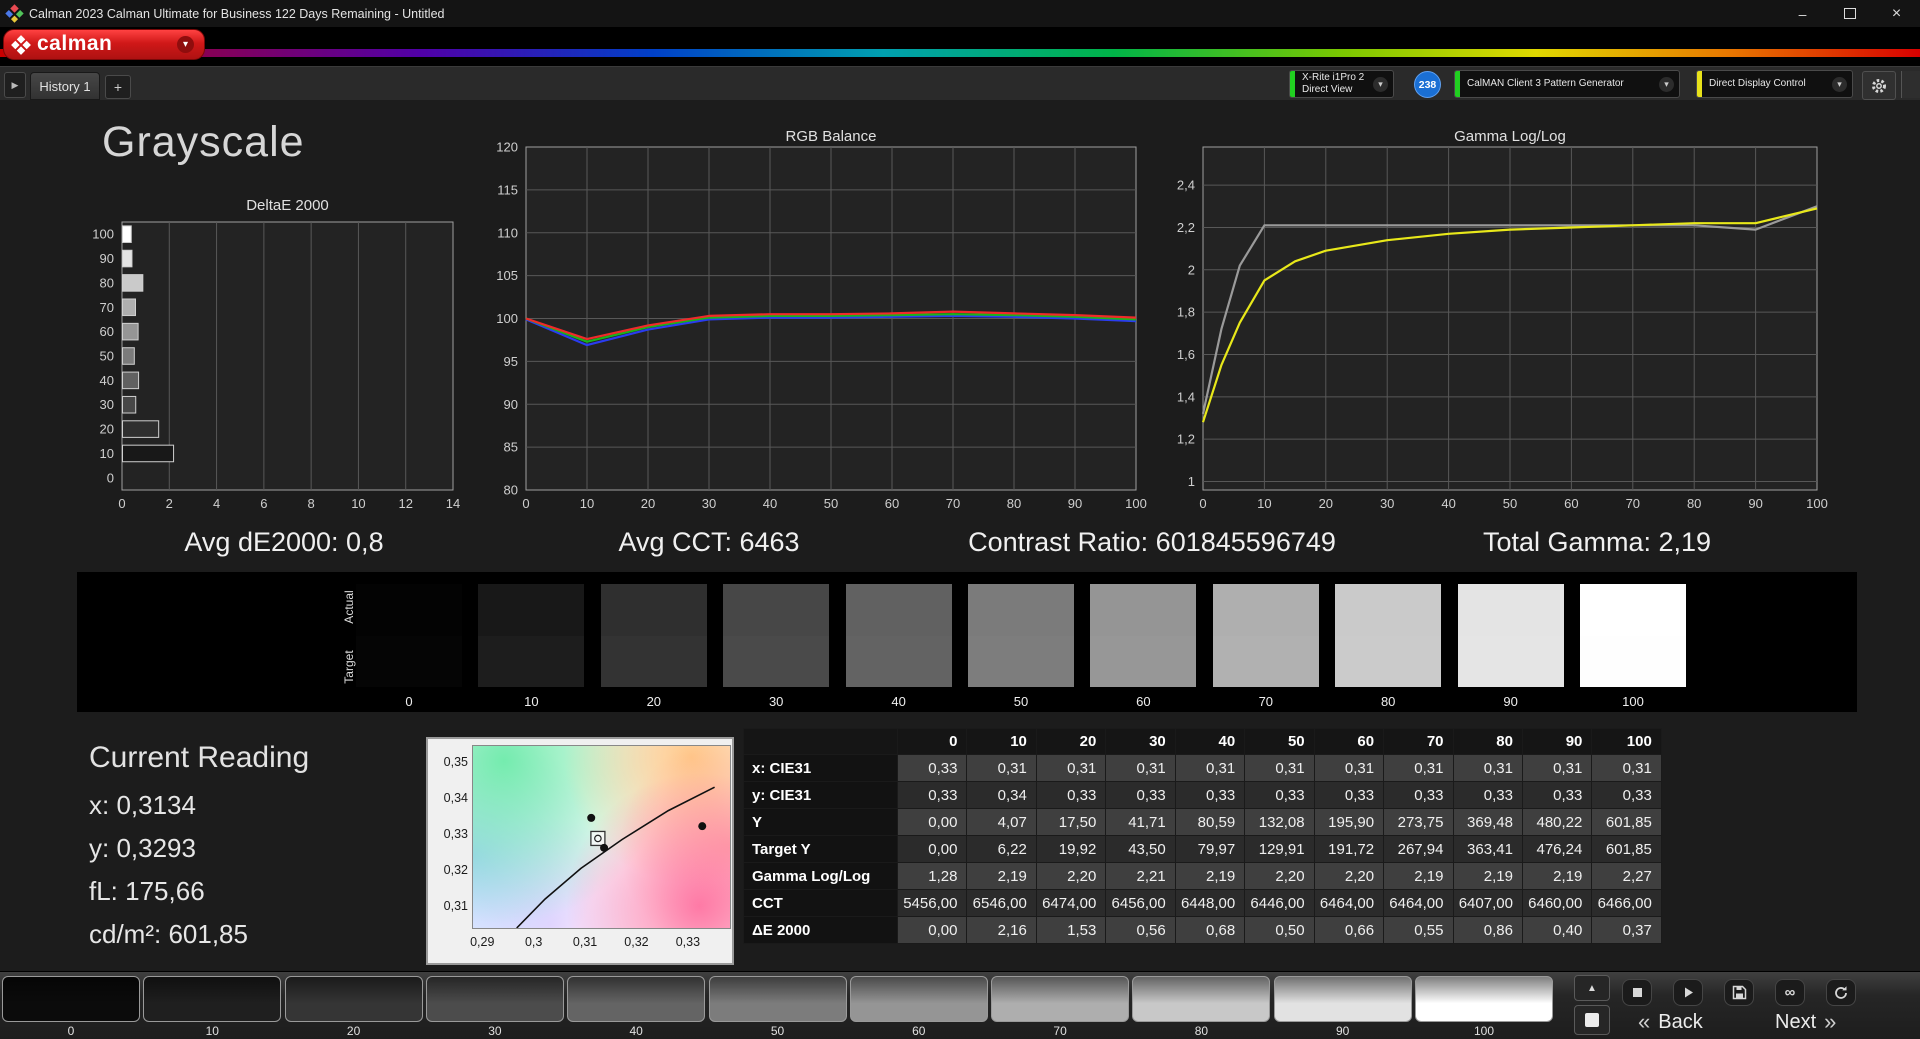 The width and height of the screenshot is (1920, 1039). What do you see at coordinates (1143, 610) in the screenshot?
I see `swatch-actual-half` at bounding box center [1143, 610].